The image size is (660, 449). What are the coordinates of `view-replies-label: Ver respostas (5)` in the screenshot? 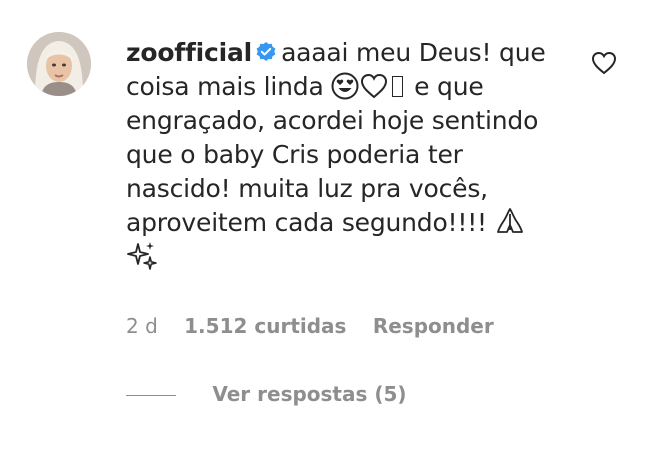 It's located at (309, 394).